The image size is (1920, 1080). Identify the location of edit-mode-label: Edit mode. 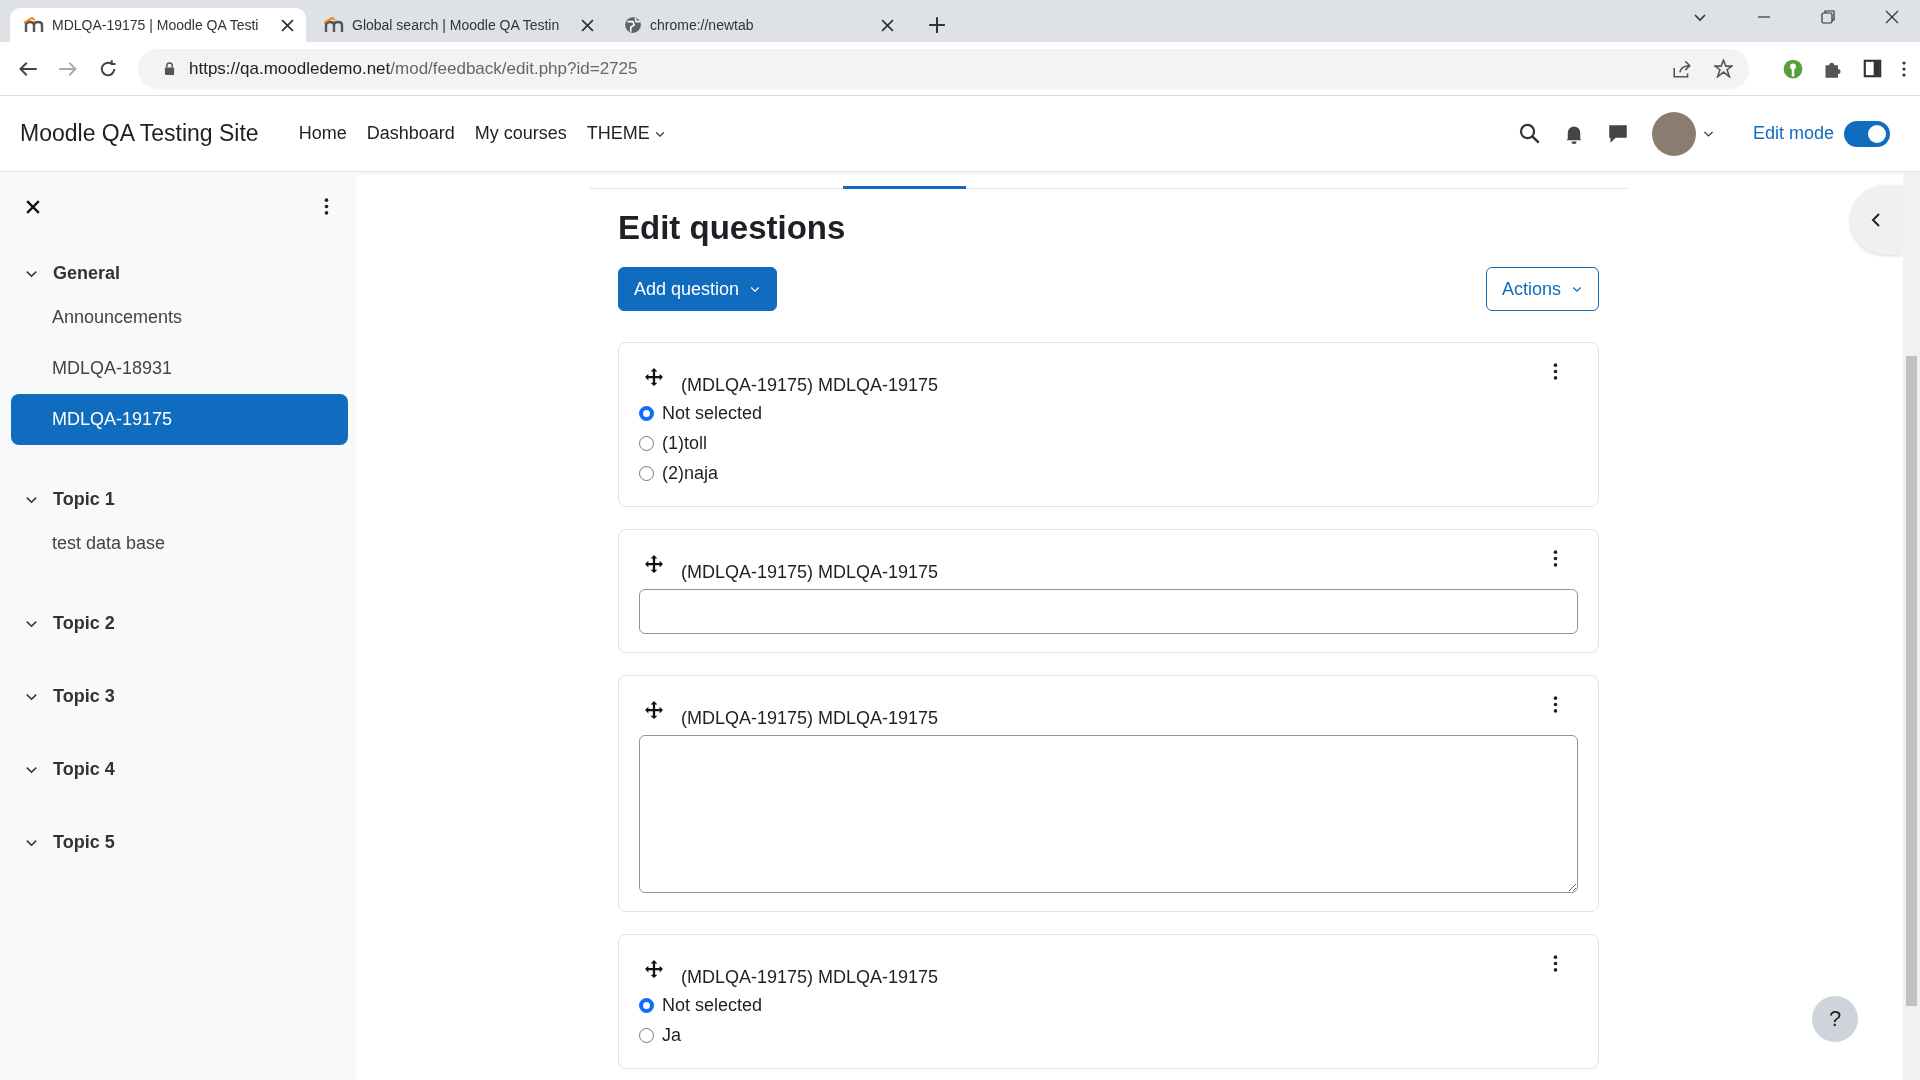
(1793, 133).